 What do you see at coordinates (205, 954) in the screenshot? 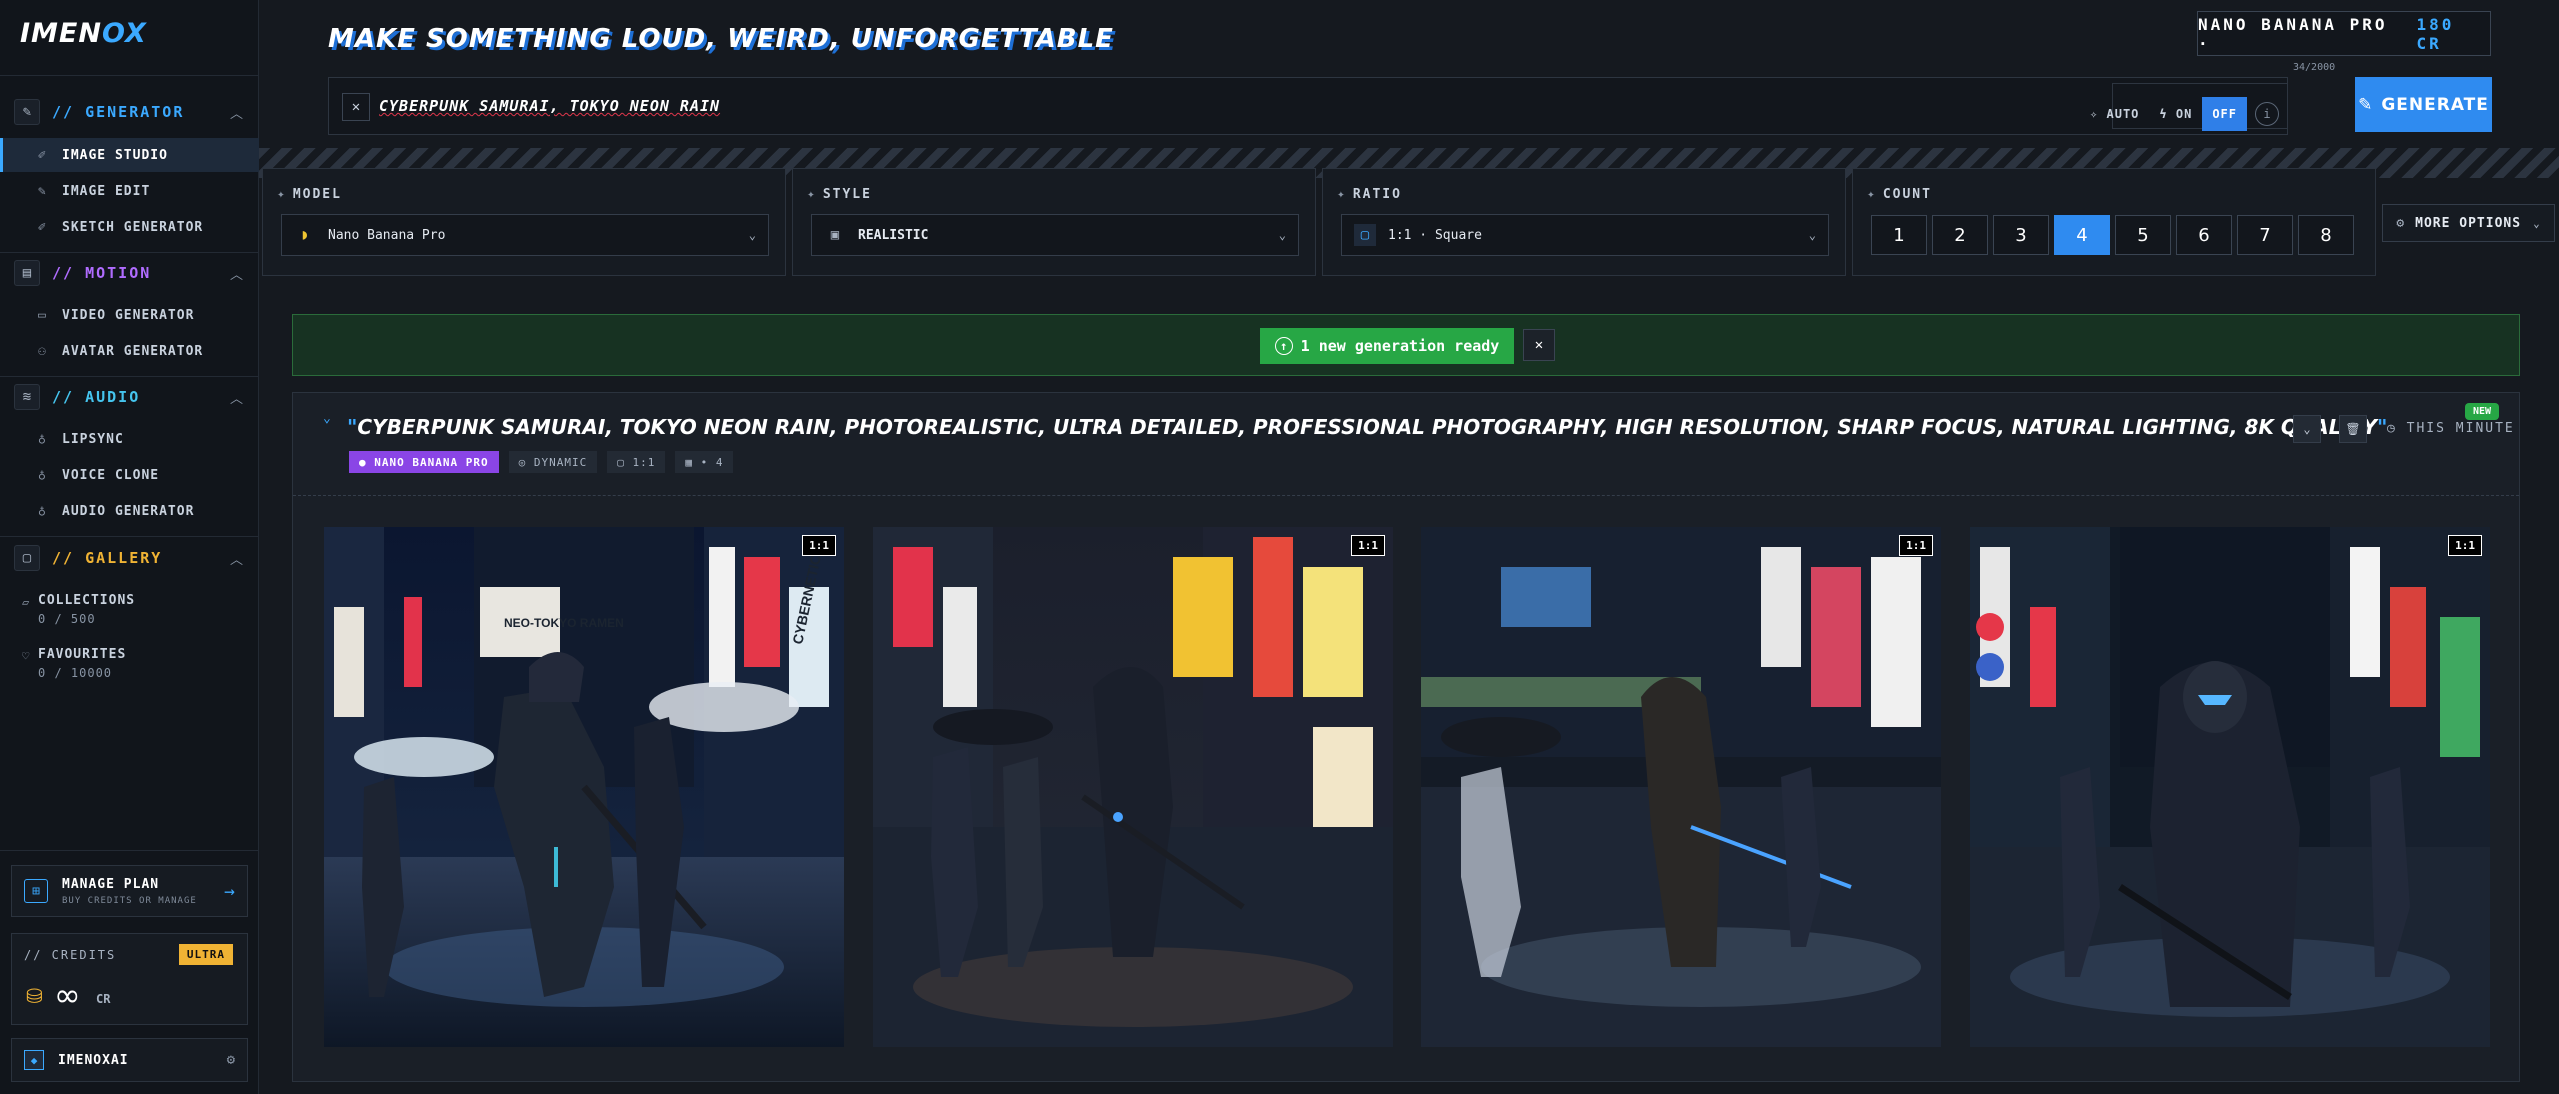
I see `plan-badge: ULTRA` at bounding box center [205, 954].